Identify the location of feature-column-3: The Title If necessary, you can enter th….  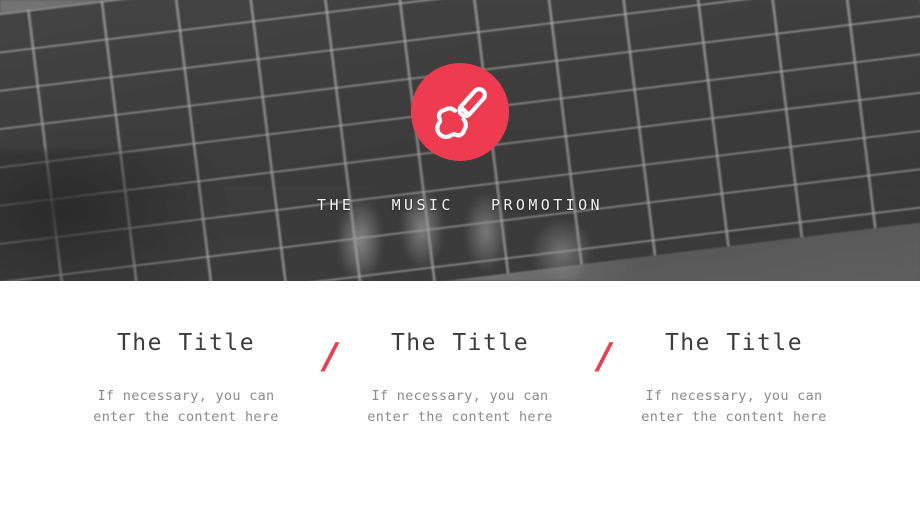
(734, 380).